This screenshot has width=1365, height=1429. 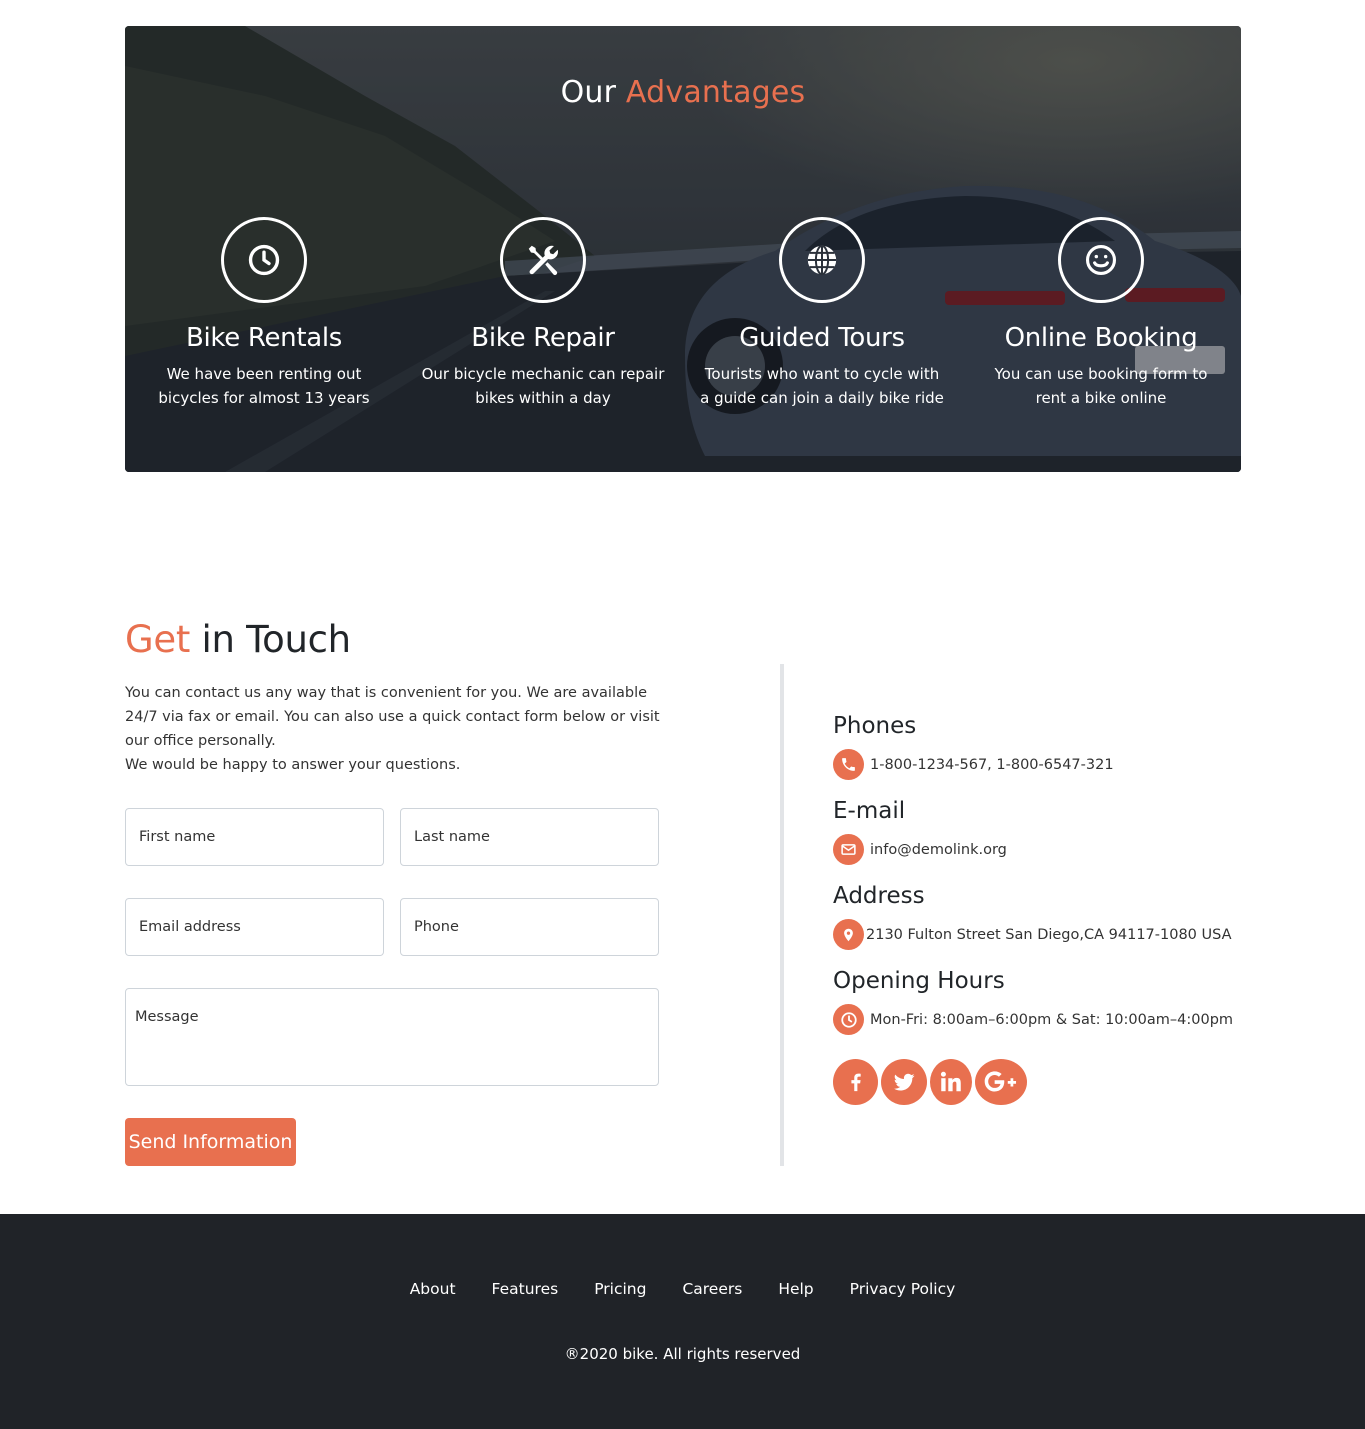 I want to click on send-information-button: Send Information, so click(x=210, y=1142).